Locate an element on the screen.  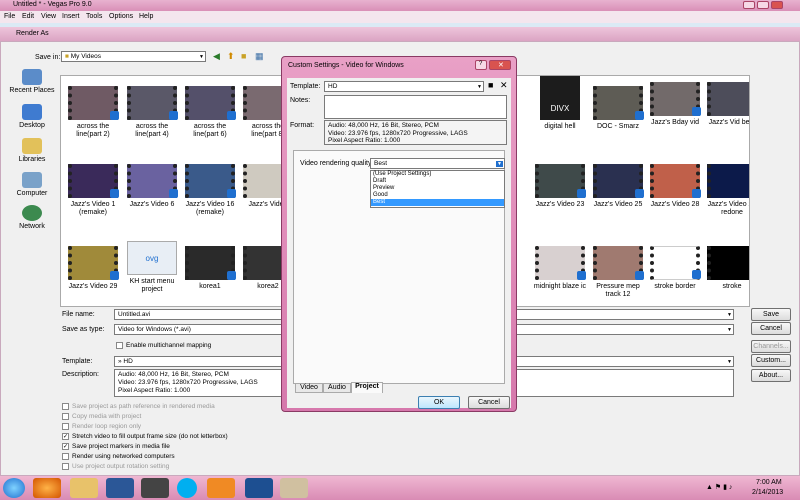
file-label: KH start menu project is located at coordinates (152, 285).